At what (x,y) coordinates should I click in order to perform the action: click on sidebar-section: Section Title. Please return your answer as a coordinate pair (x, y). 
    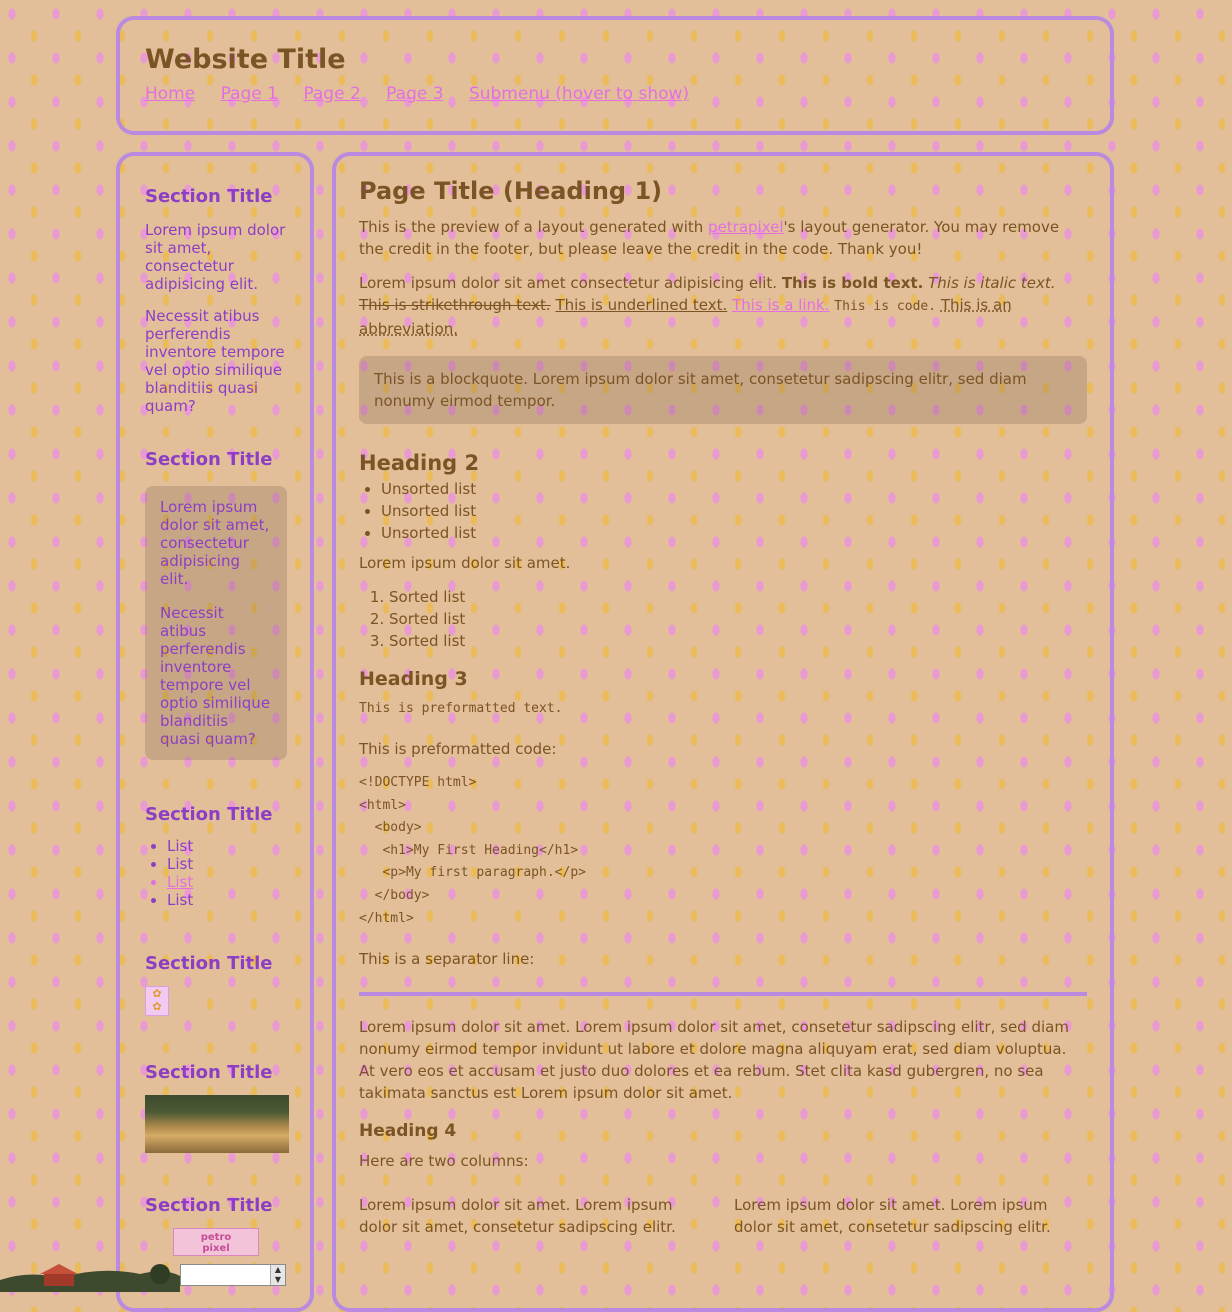
    Looking at the image, I should click on (217, 1107).